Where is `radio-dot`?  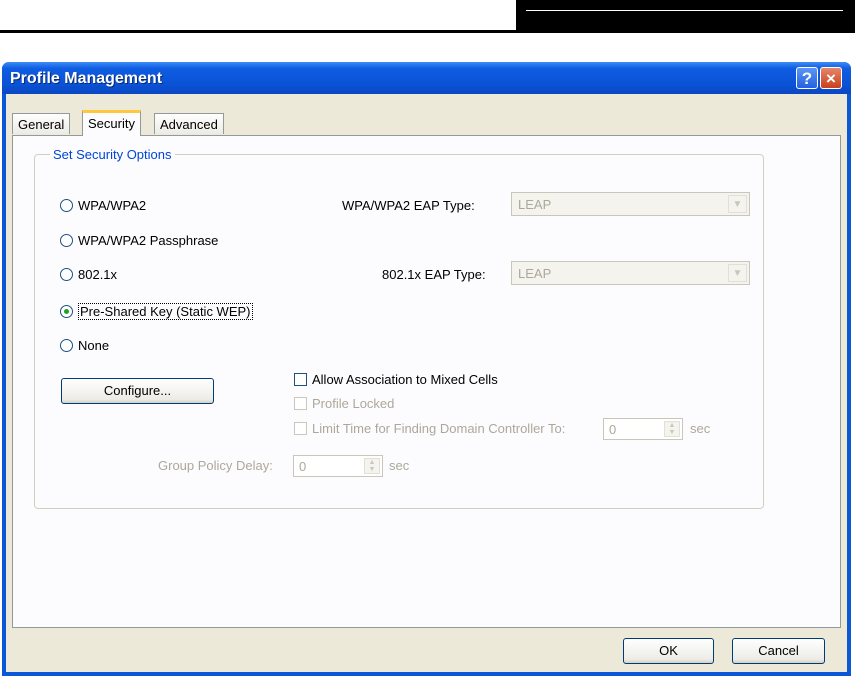
radio-dot is located at coordinates (66, 311).